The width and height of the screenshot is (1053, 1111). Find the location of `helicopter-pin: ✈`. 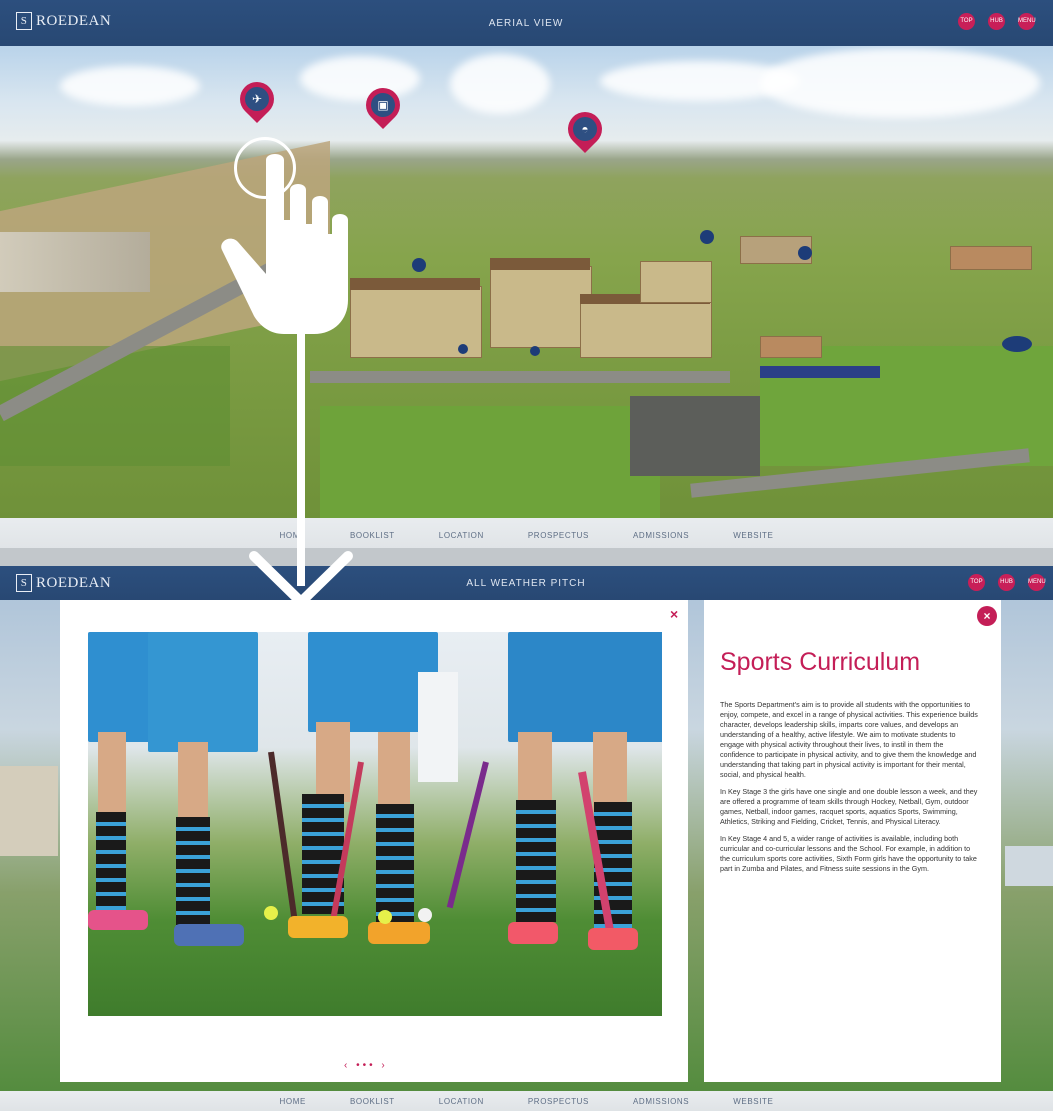

helicopter-pin: ✈ is located at coordinates (257, 99).